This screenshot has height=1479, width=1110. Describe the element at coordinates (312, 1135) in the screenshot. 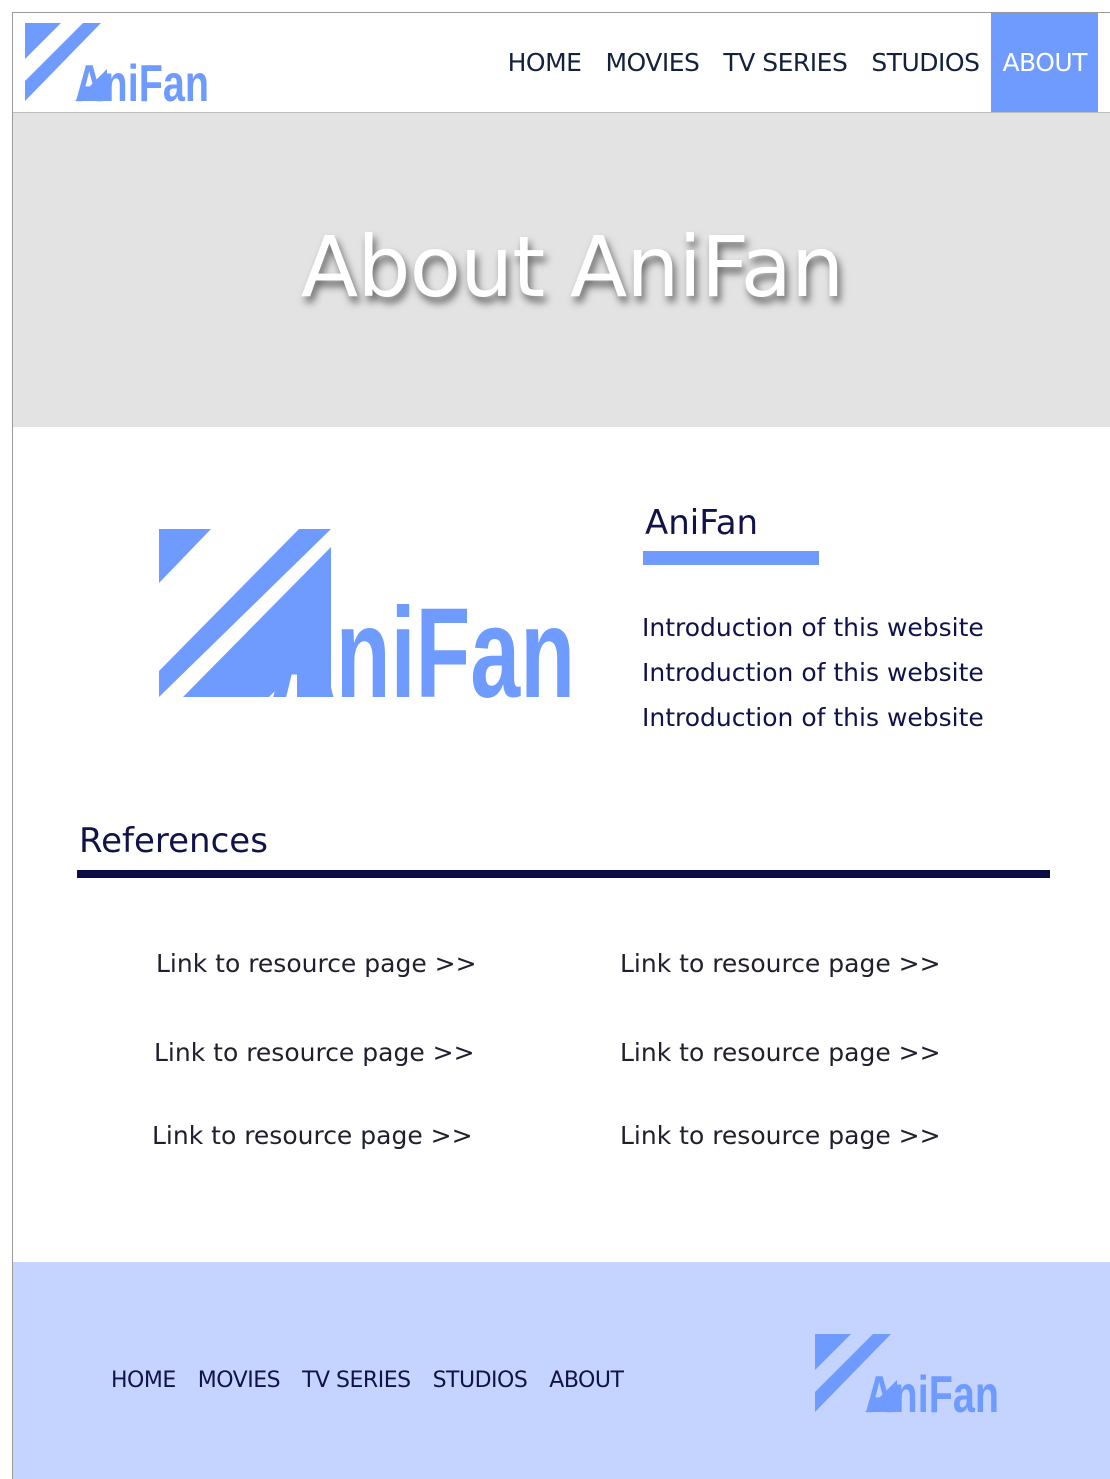

I see `resource-link-5: Link to resource page >>` at that location.